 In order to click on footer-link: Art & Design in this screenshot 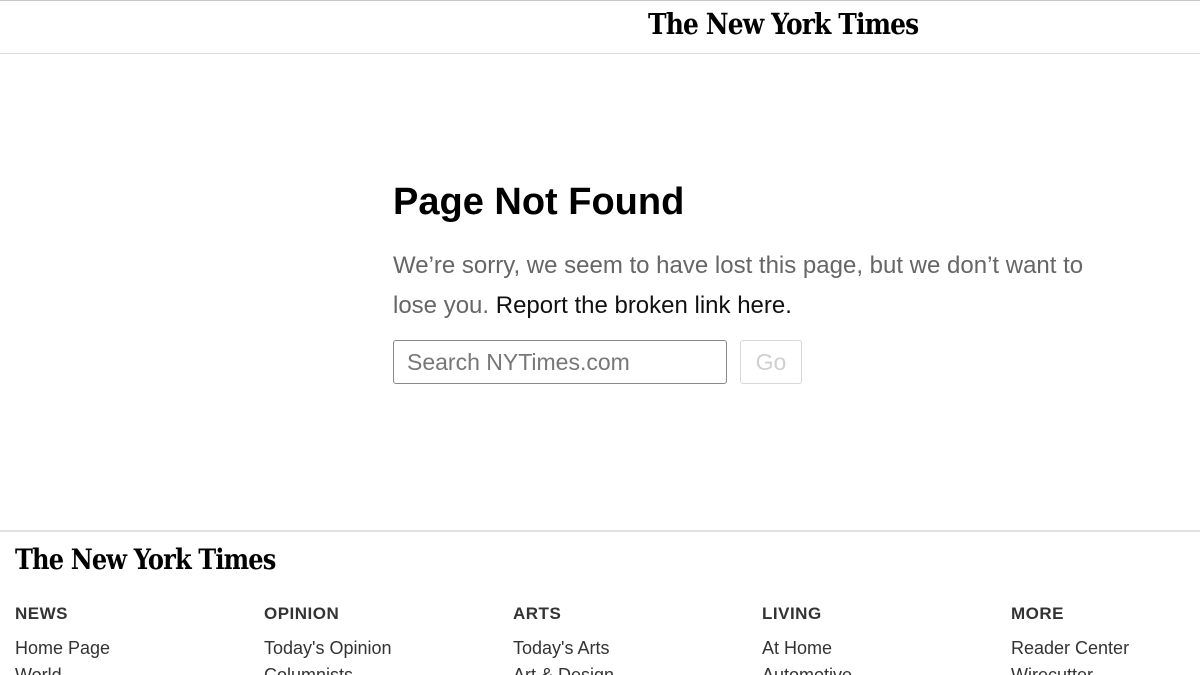, I will do `click(633, 668)`.